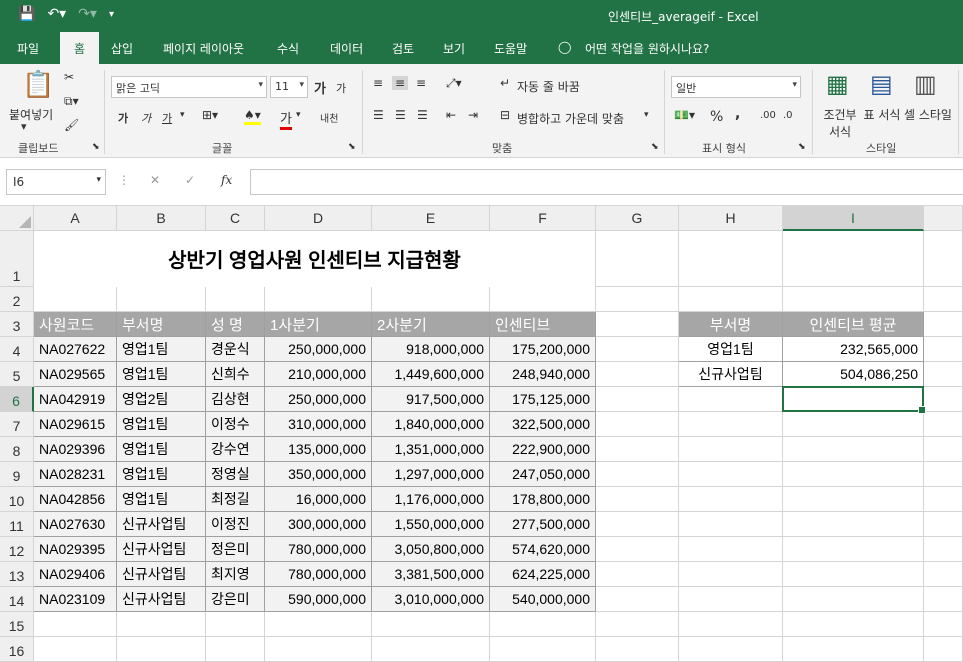 Image resolution: width=963 pixels, height=662 pixels. Describe the element at coordinates (235, 524) in the screenshot. I see `table-cell: 이정진` at that location.